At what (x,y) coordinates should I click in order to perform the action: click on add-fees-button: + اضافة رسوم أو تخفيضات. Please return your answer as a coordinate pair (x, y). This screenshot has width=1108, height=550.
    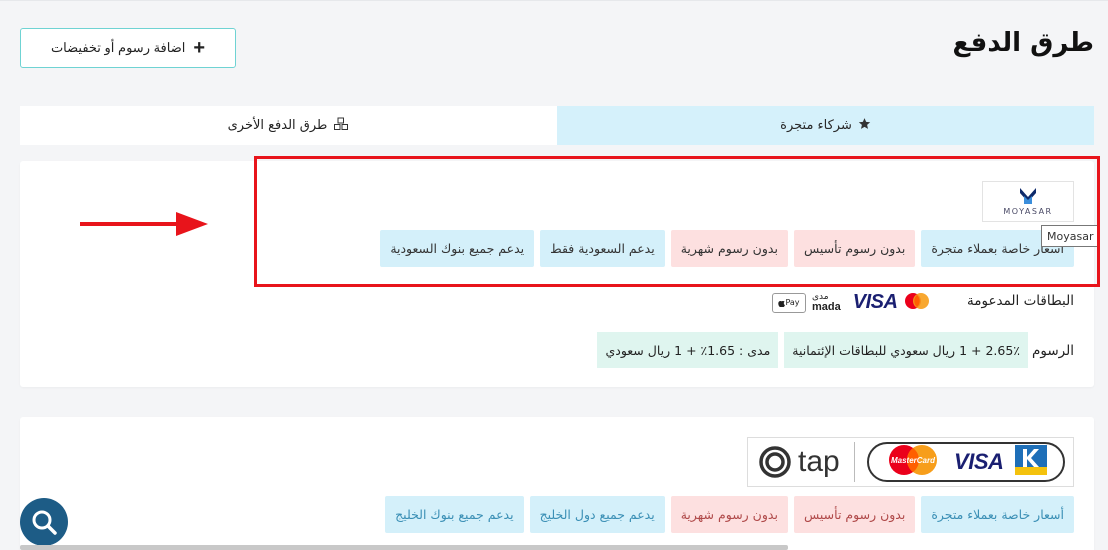
    Looking at the image, I should click on (128, 48).